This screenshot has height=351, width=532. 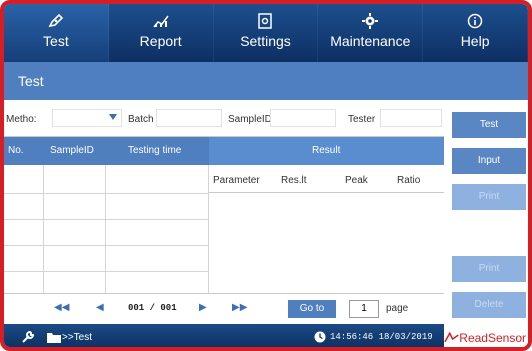 What do you see at coordinates (250, 119) in the screenshot?
I see `sampleid-label: SampleID` at bounding box center [250, 119].